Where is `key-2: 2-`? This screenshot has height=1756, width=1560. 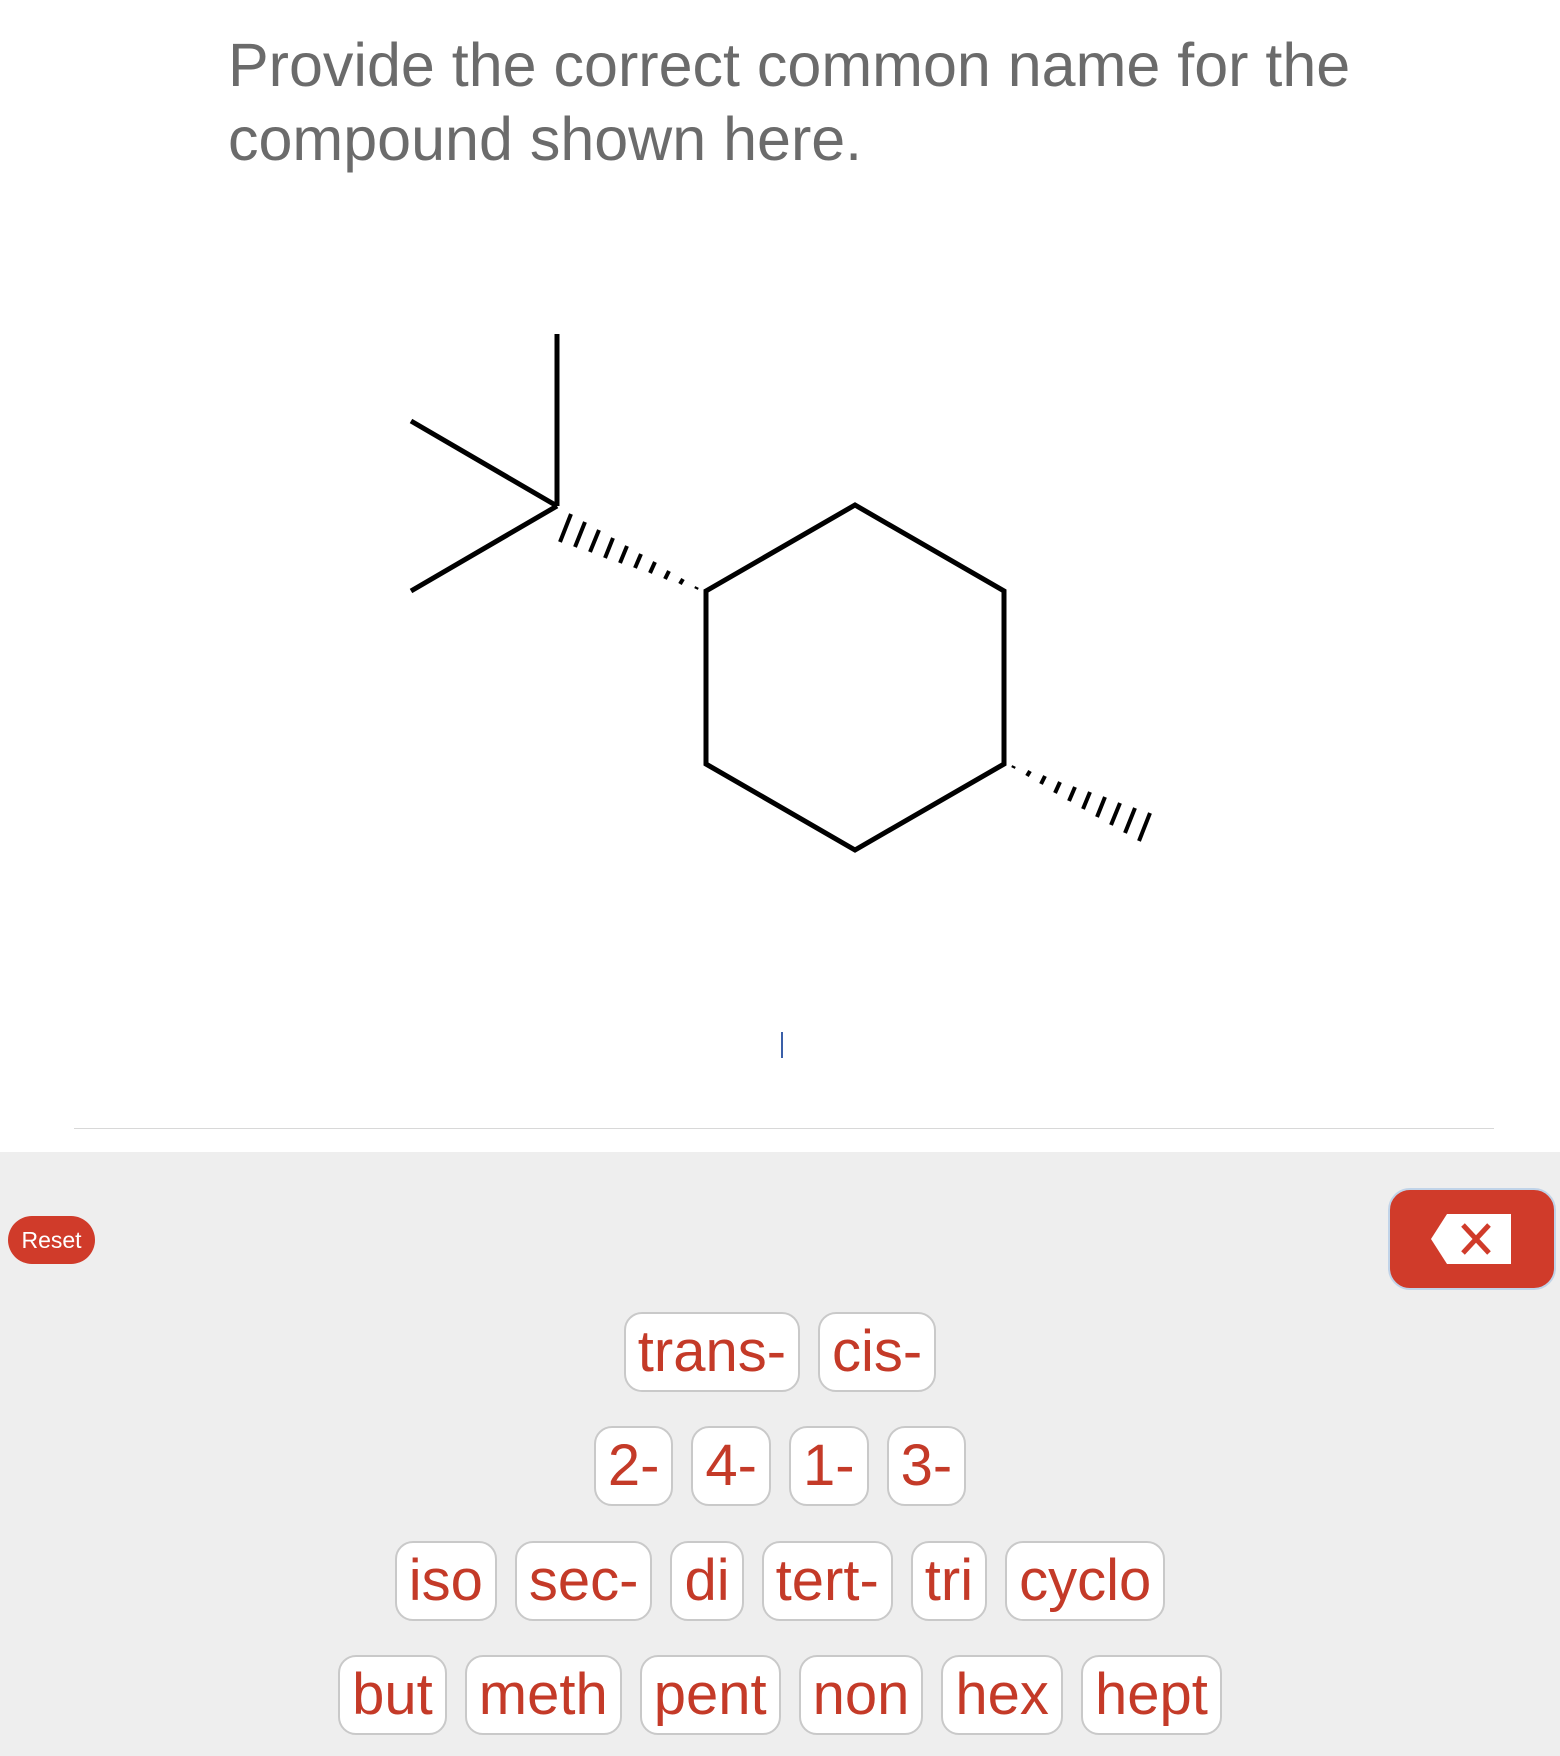
key-2: 2- is located at coordinates (633, 1466).